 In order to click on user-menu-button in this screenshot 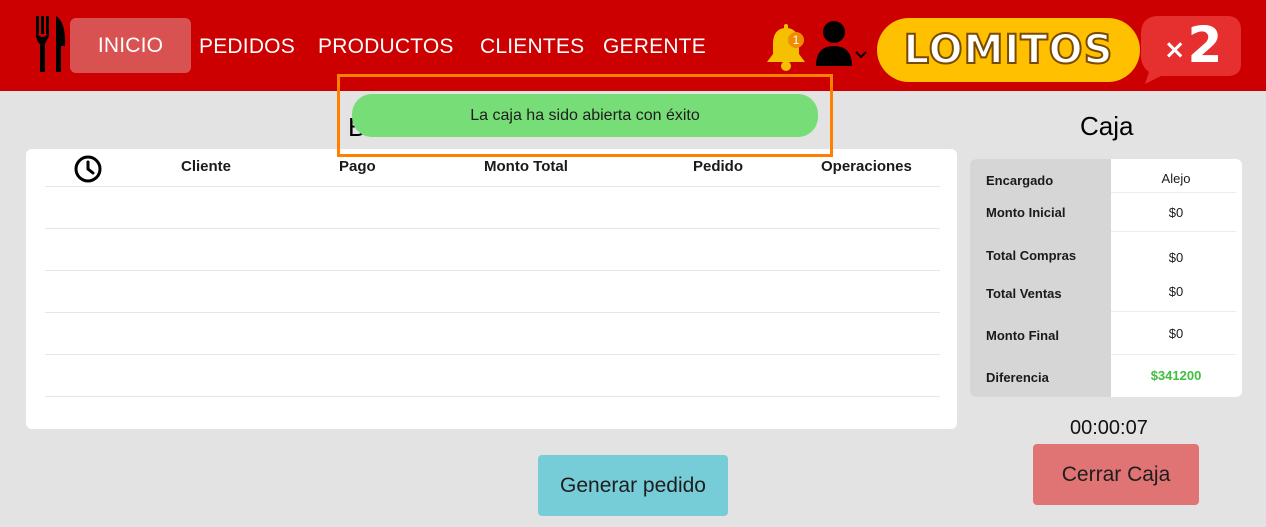, I will do `click(842, 44)`.